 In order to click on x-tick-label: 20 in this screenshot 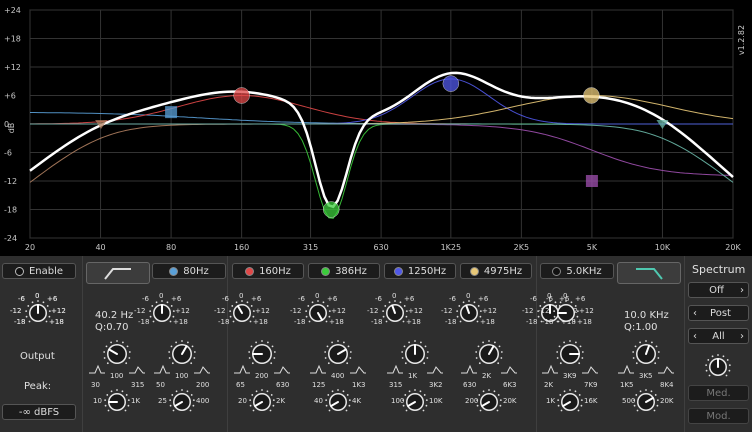, I will do `click(30, 247)`.